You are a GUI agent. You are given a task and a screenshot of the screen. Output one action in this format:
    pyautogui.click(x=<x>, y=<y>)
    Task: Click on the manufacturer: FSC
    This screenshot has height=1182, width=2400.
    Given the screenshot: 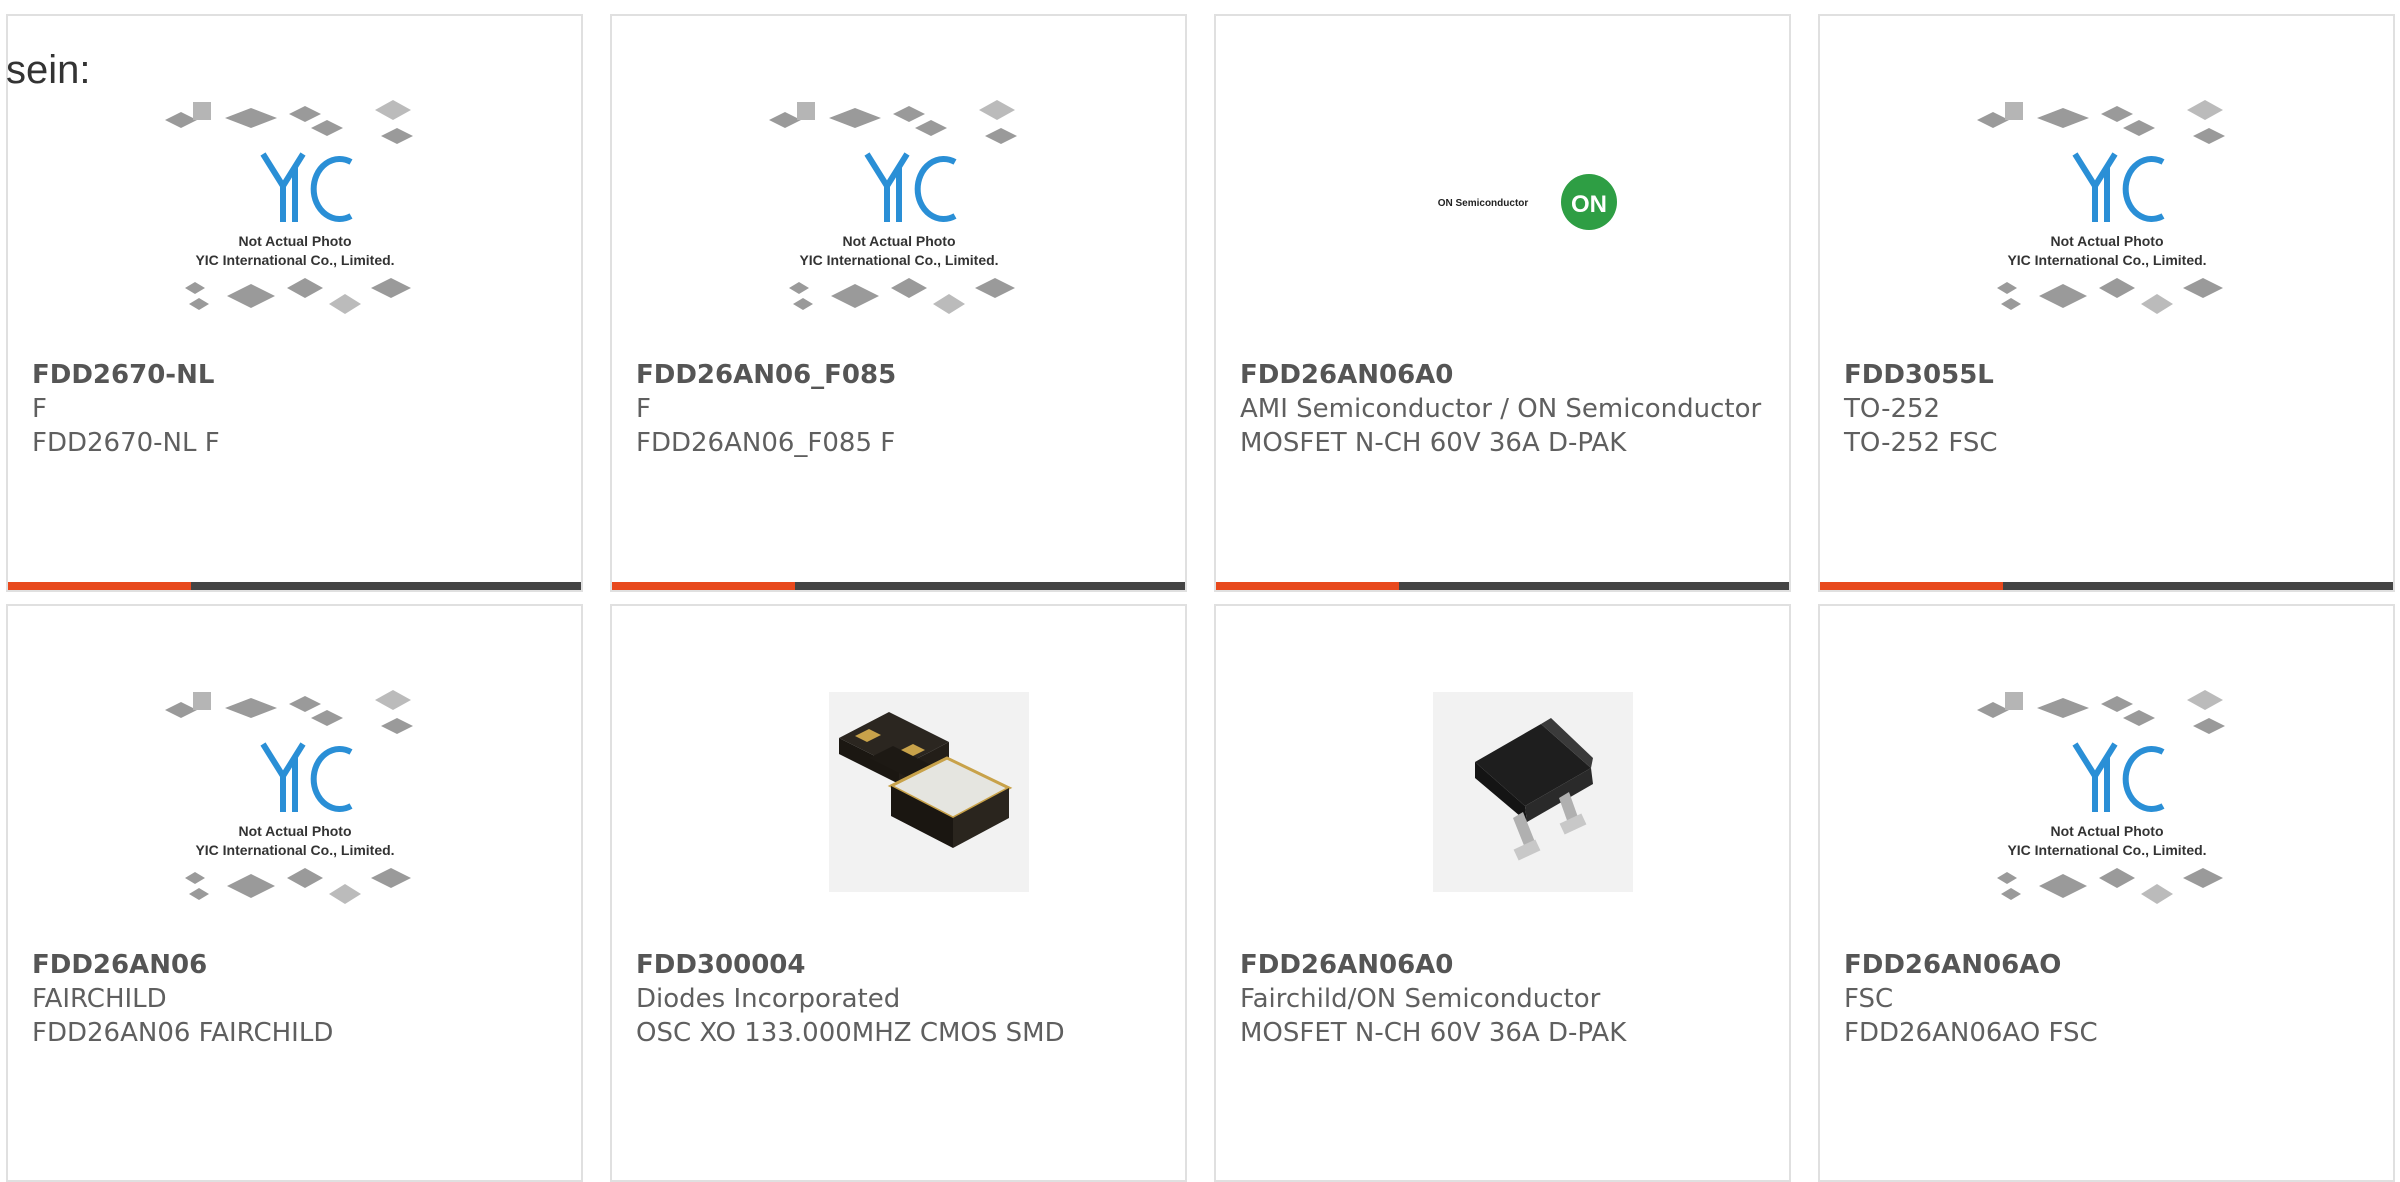 What is the action you would take?
    pyautogui.click(x=1869, y=999)
    